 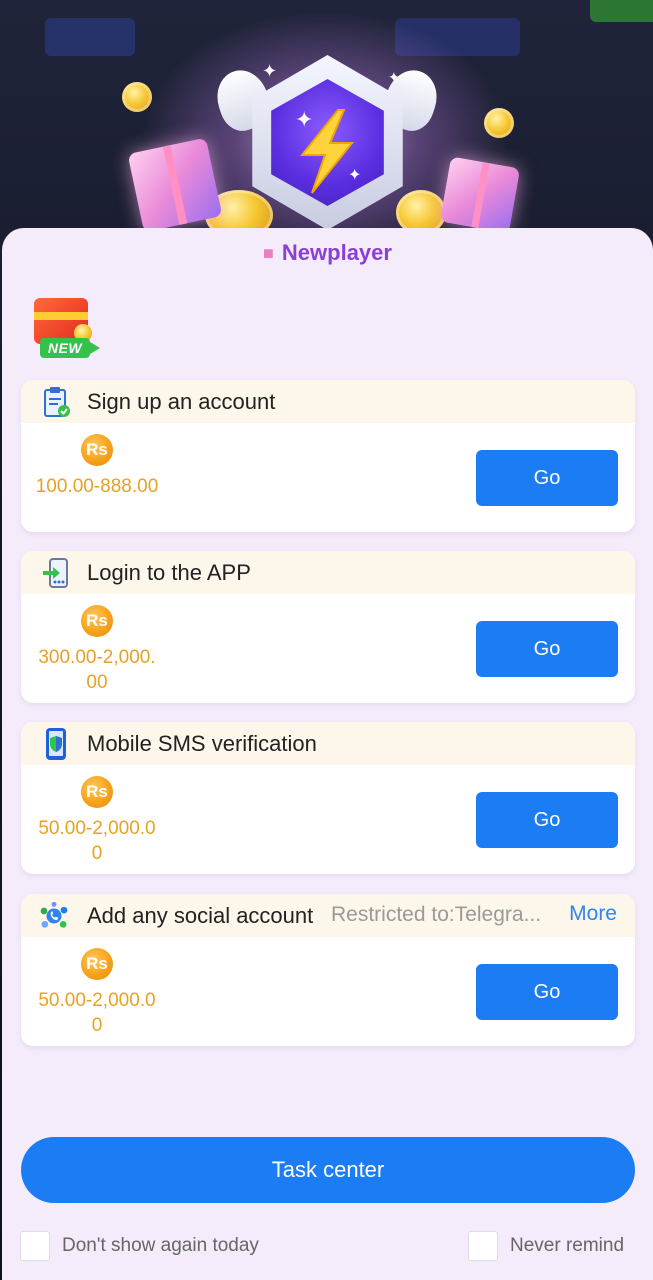 I want to click on task-title: Sign up an account, so click(x=181, y=401).